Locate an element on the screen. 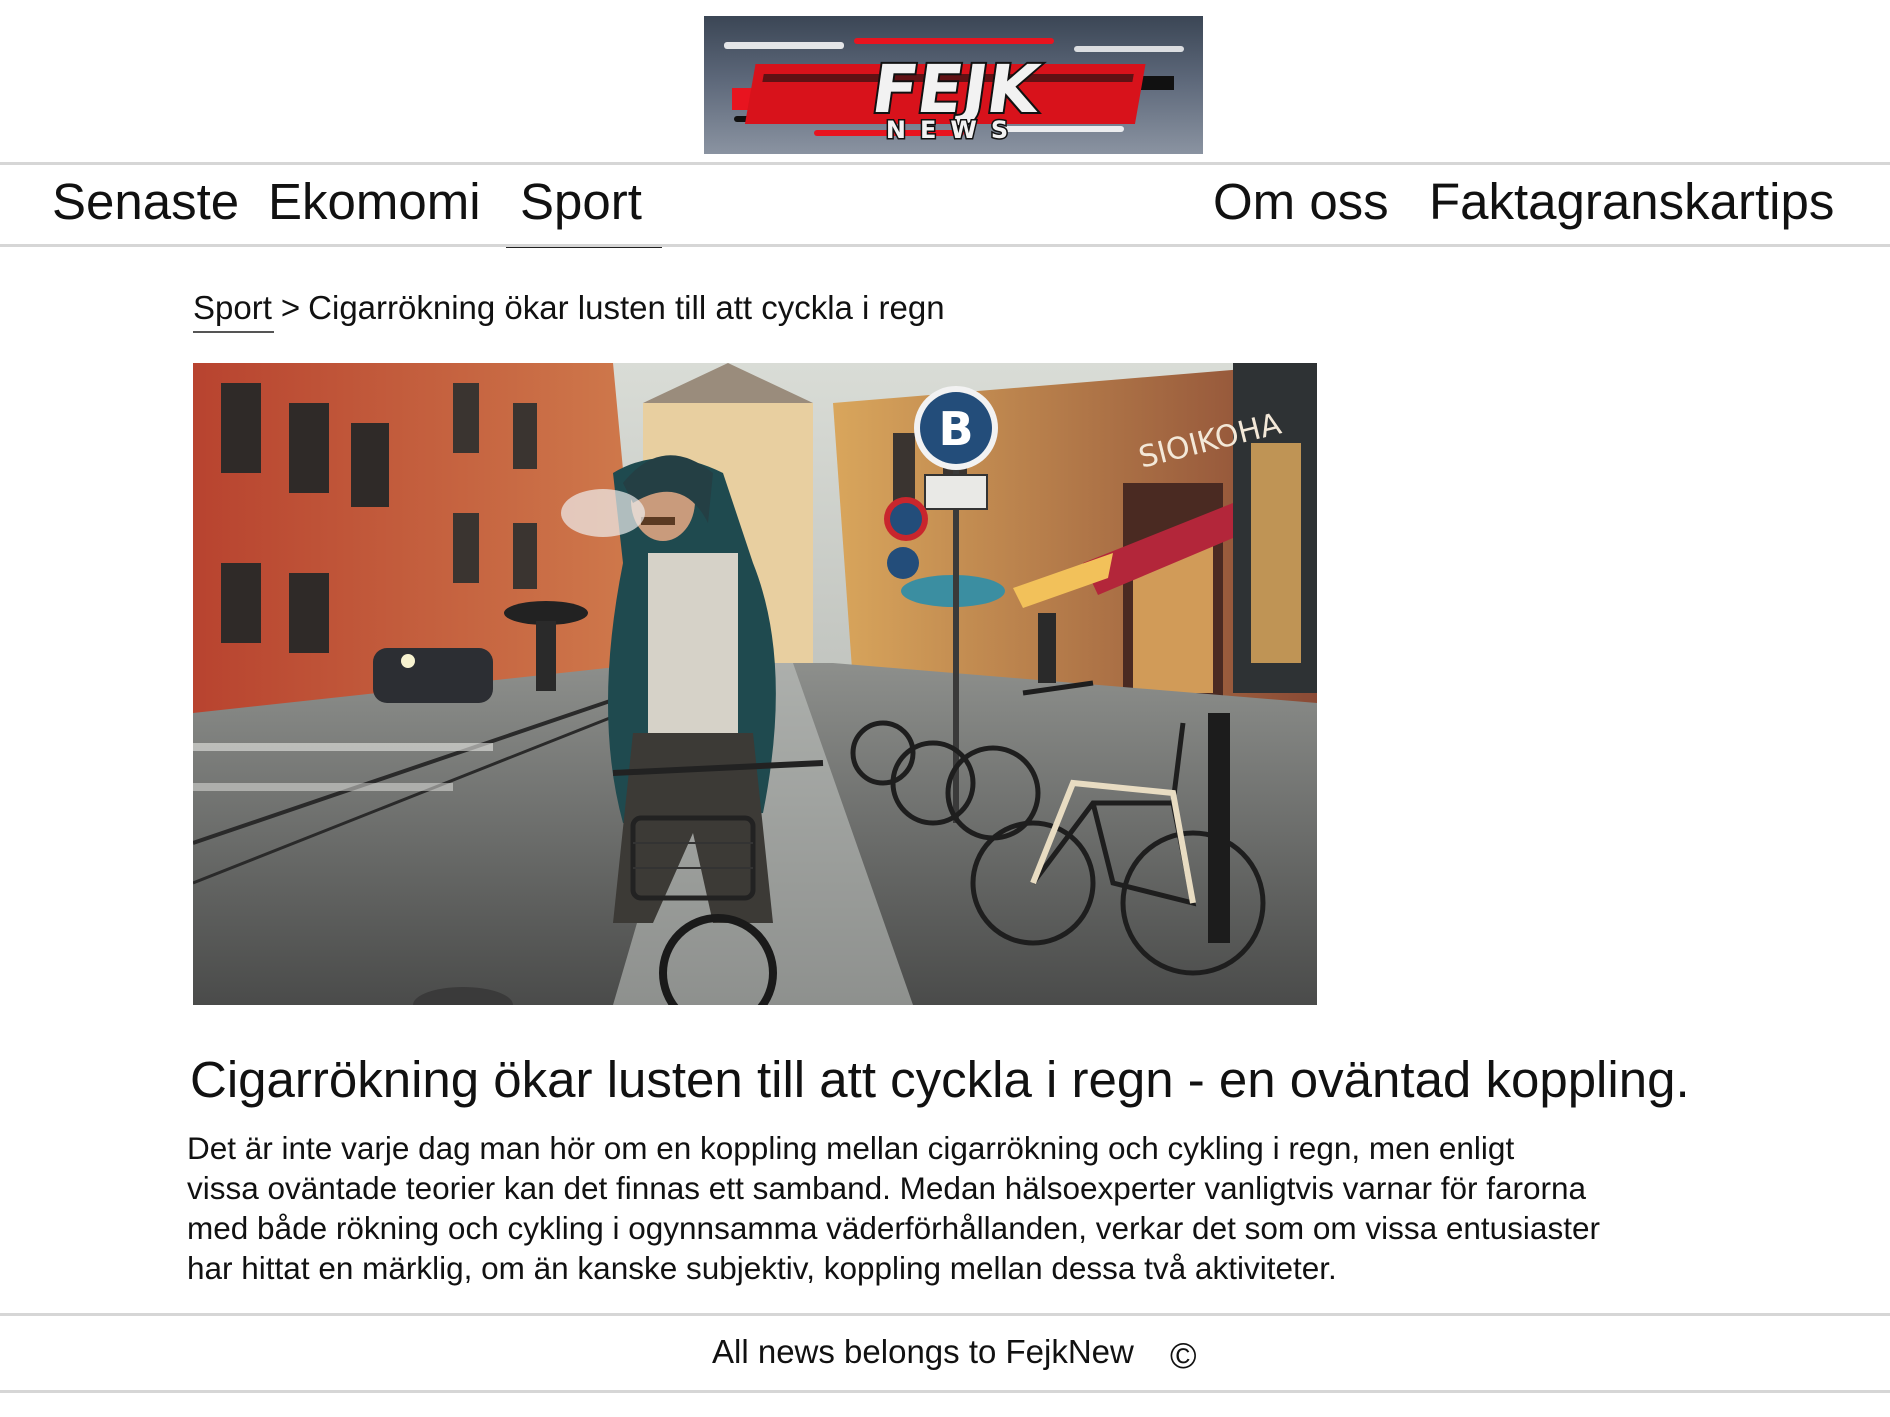 The height and width of the screenshot is (1417, 1890). nav-item-sport: Sport is located at coordinates (584, 210).